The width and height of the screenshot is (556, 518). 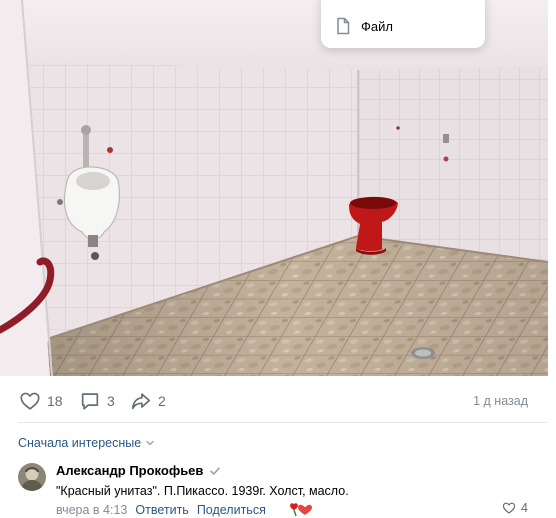 I want to click on share-count: 2, so click(x=162, y=401).